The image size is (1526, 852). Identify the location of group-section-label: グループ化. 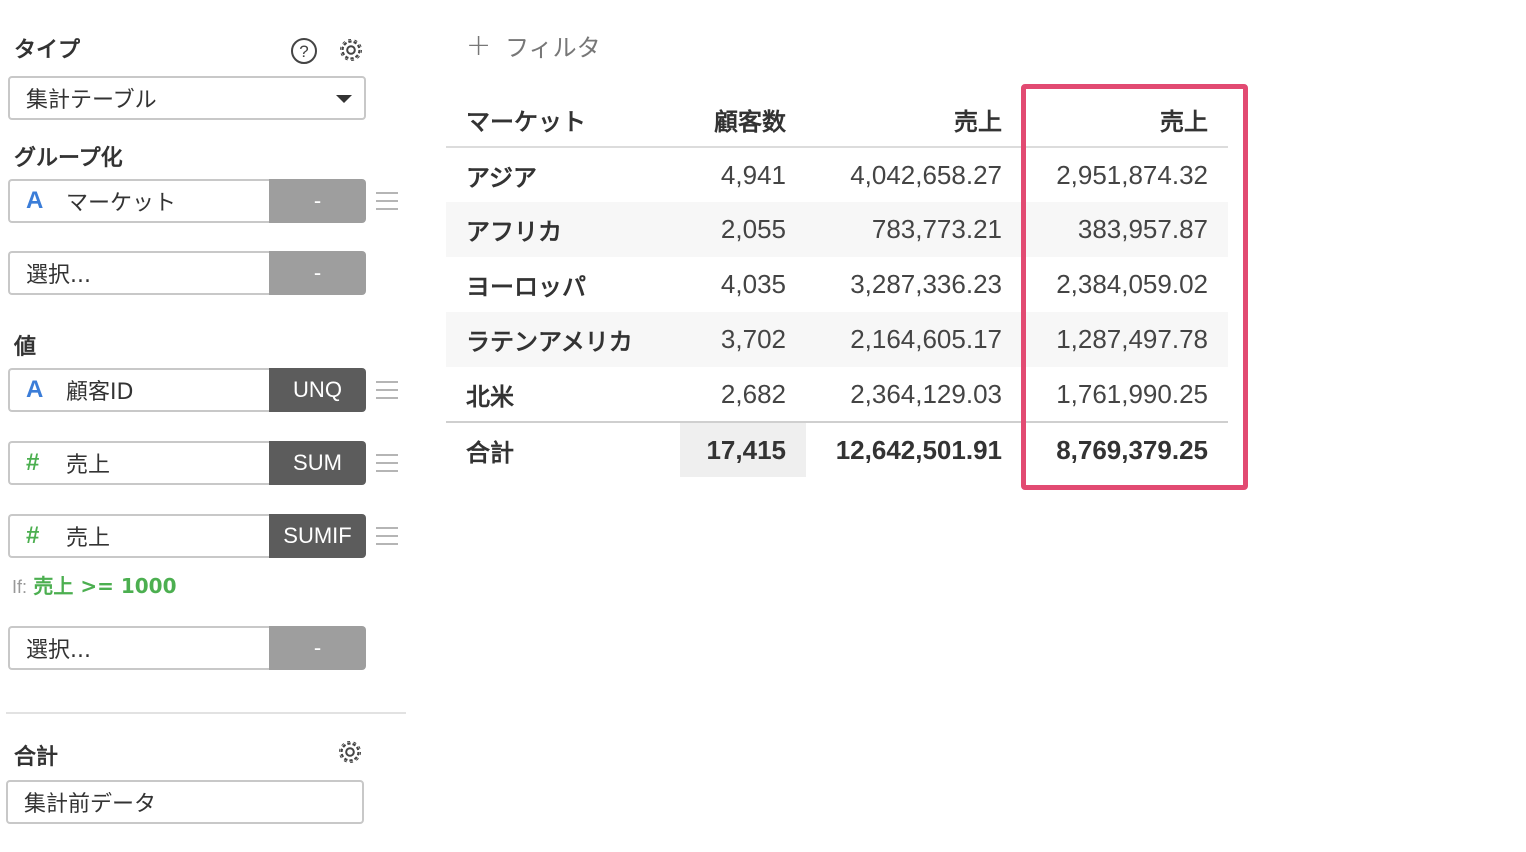
(68, 158).